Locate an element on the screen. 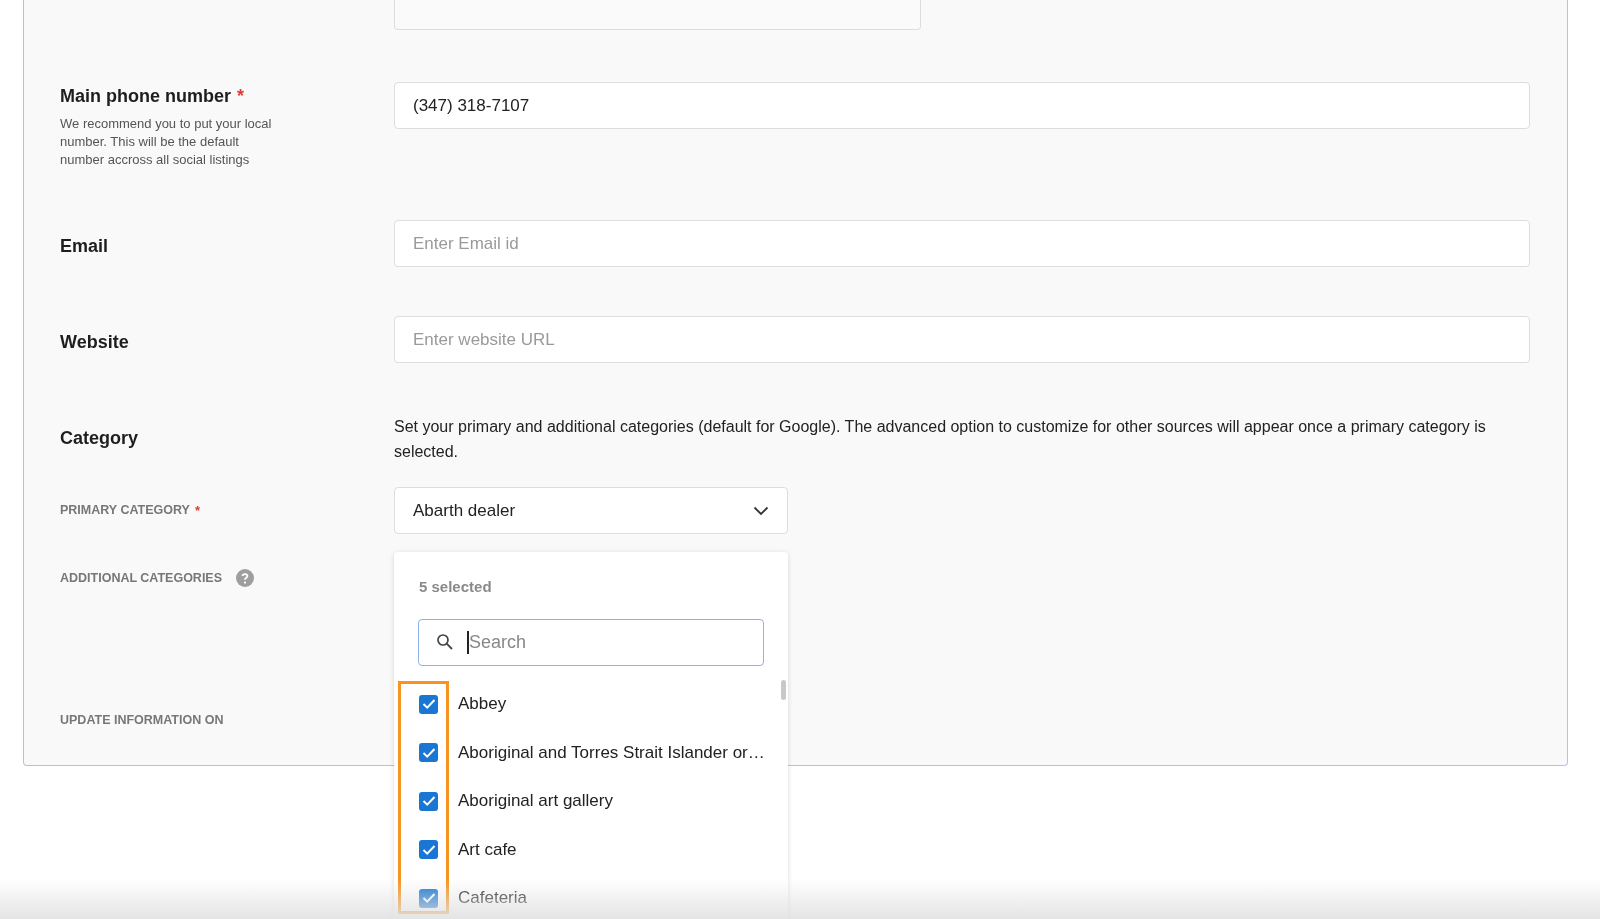 The image size is (1600, 919). input-field: Enter Email id is located at coordinates (962, 243).